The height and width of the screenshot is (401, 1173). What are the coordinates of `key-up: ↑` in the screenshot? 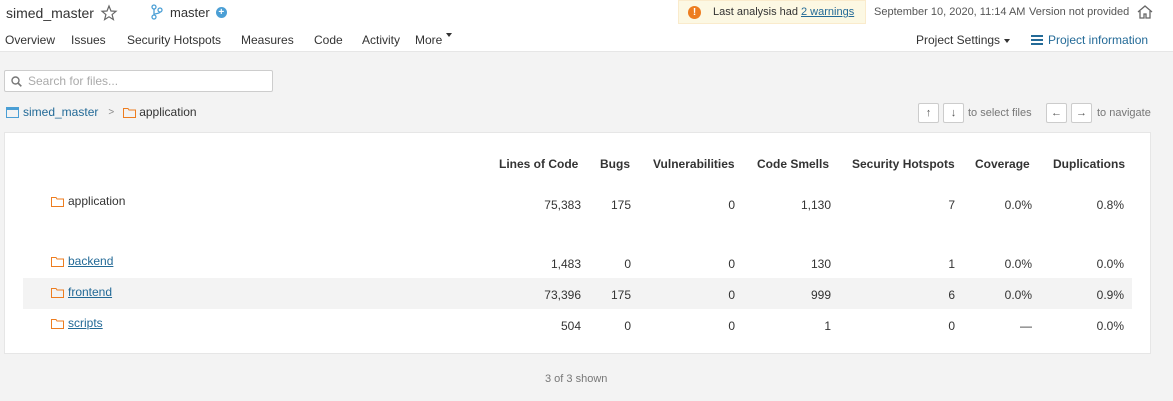 It's located at (928, 113).